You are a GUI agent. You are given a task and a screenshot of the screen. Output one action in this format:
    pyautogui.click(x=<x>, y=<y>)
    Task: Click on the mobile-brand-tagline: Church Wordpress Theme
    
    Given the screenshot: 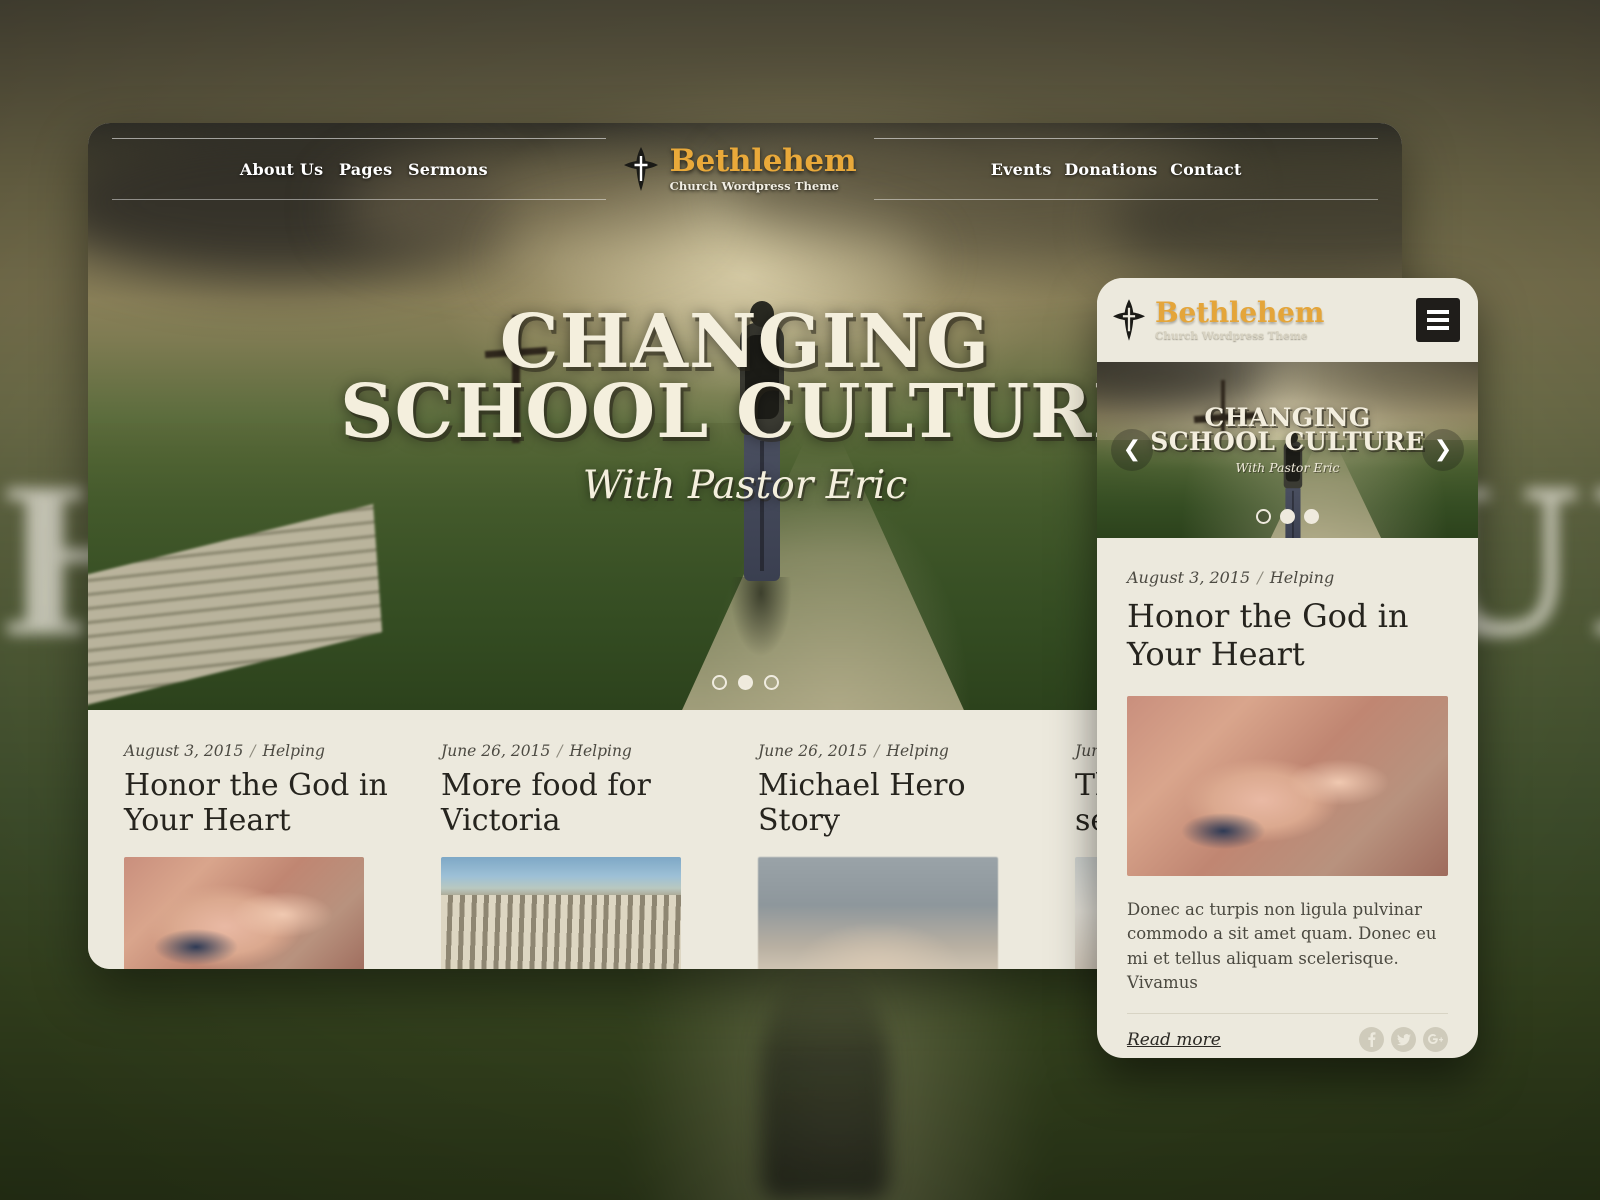 What is the action you would take?
    pyautogui.click(x=1231, y=335)
    